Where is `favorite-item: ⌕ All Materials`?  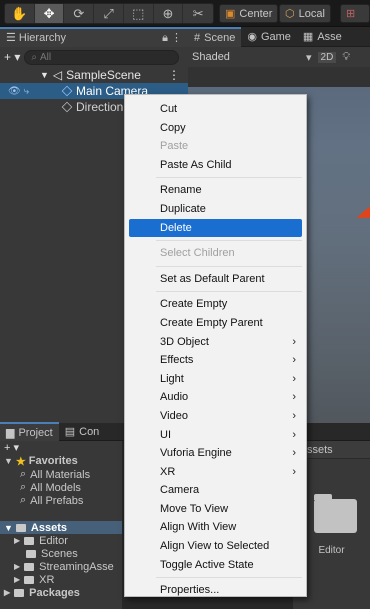
favorite-item: ⌕ All Materials is located at coordinates (61, 474).